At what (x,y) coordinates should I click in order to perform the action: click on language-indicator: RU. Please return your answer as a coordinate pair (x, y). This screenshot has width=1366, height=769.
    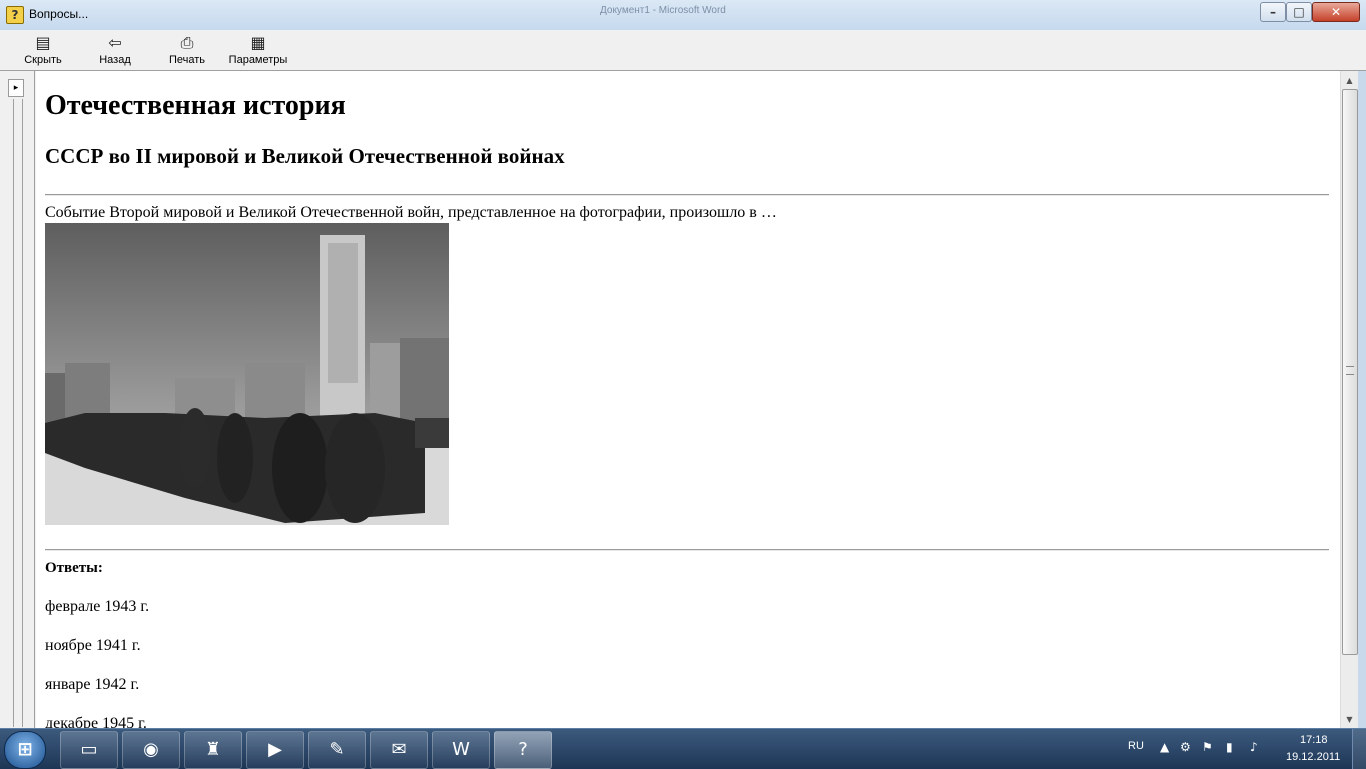
    Looking at the image, I should click on (1136, 746).